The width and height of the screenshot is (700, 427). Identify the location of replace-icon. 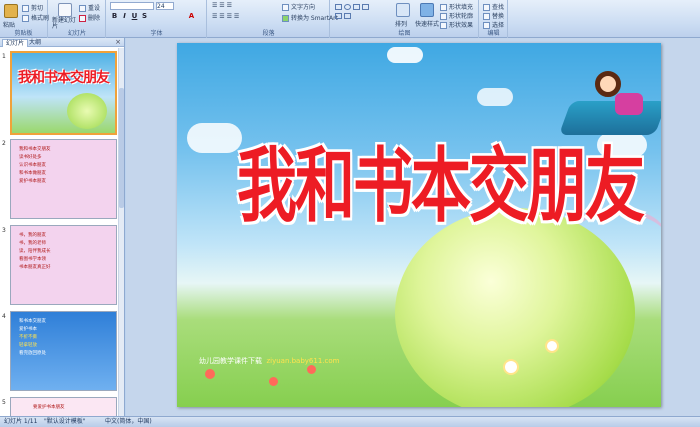
(486, 16).